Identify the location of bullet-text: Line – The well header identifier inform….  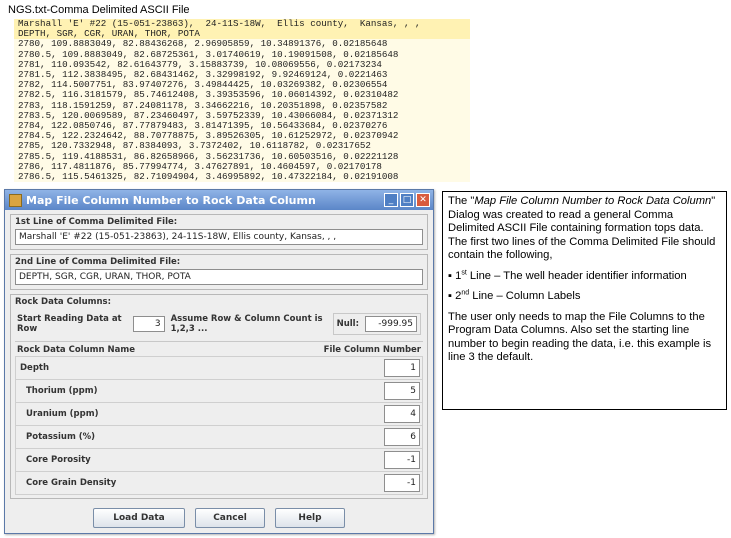
(576, 275).